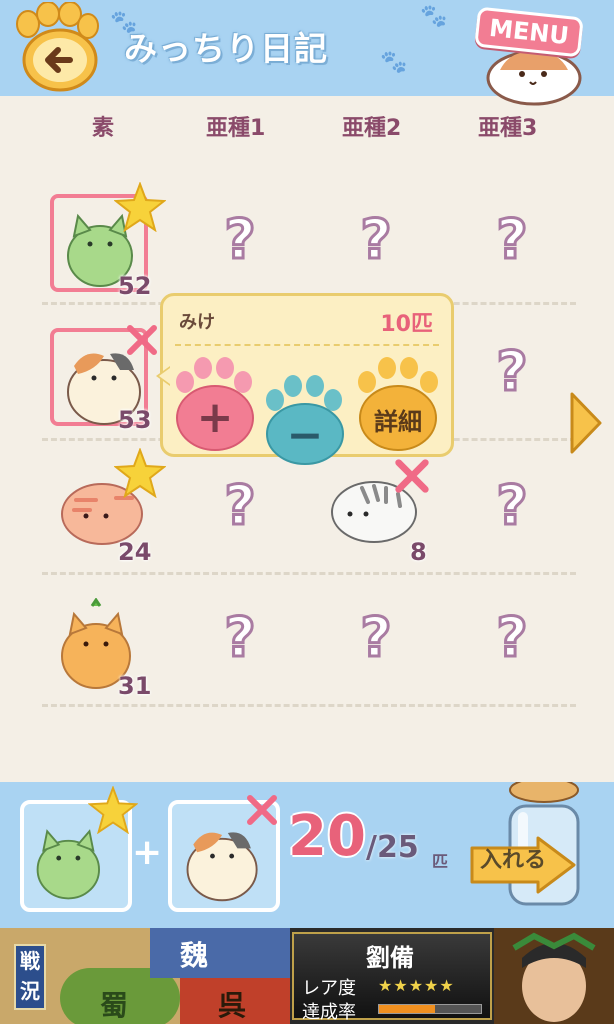 This screenshot has width=614, height=1024. Describe the element at coordinates (114, 1005) in the screenshot. I see `ad-kingdom-shu: 蜀` at that location.